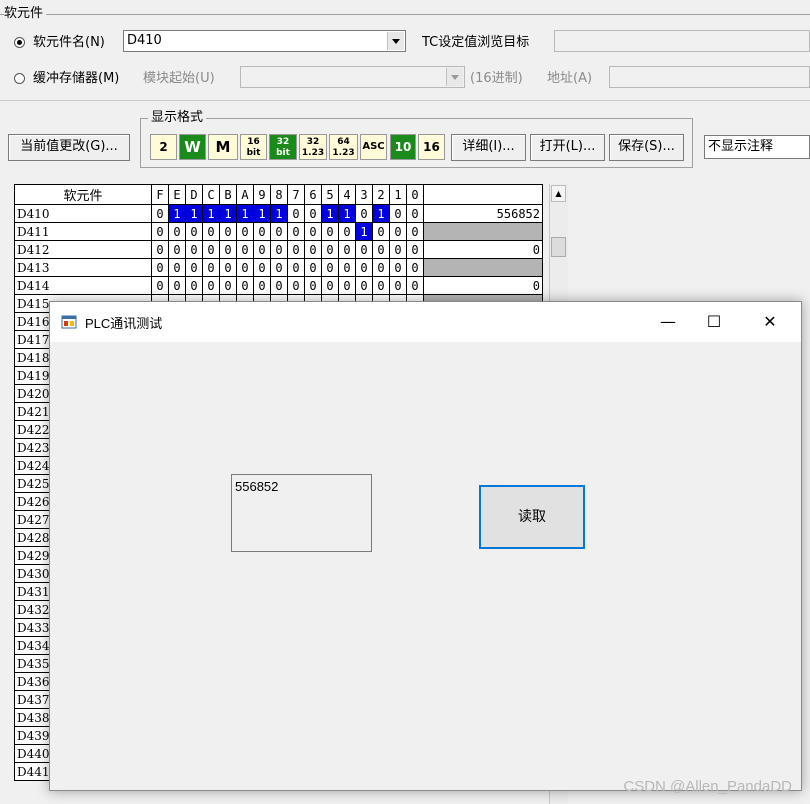 The width and height of the screenshot is (810, 804). Describe the element at coordinates (192, 147) in the screenshot. I see `format-word-button: W` at that location.